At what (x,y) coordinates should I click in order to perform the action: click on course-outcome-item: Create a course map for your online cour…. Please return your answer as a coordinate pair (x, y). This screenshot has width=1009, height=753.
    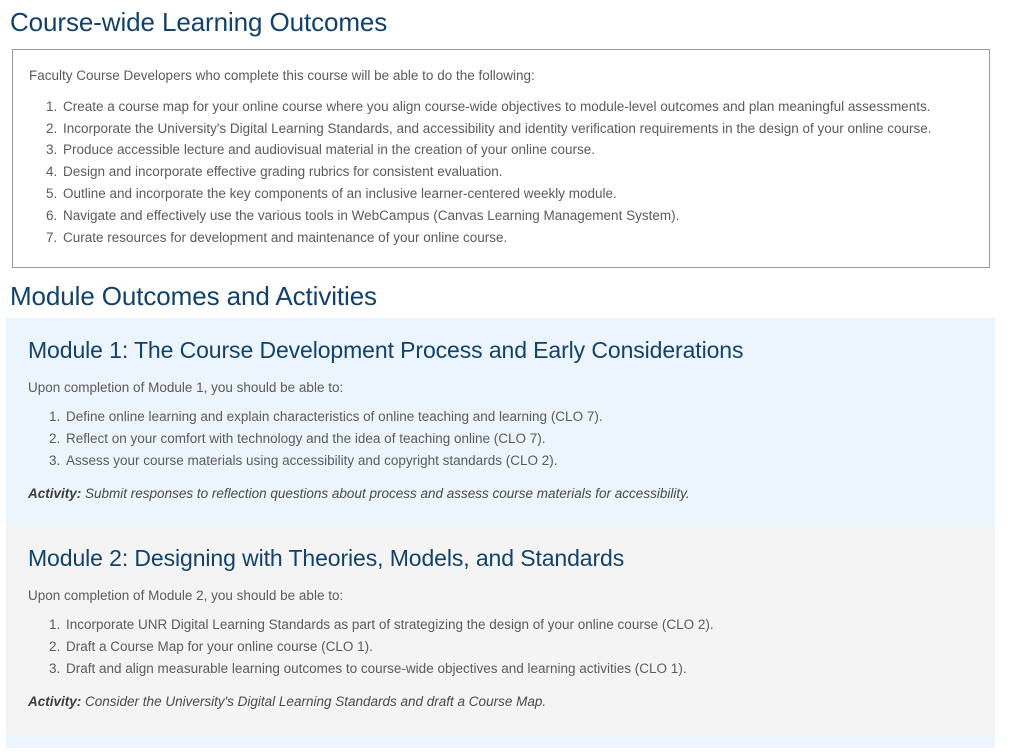
    Looking at the image, I should click on (518, 107).